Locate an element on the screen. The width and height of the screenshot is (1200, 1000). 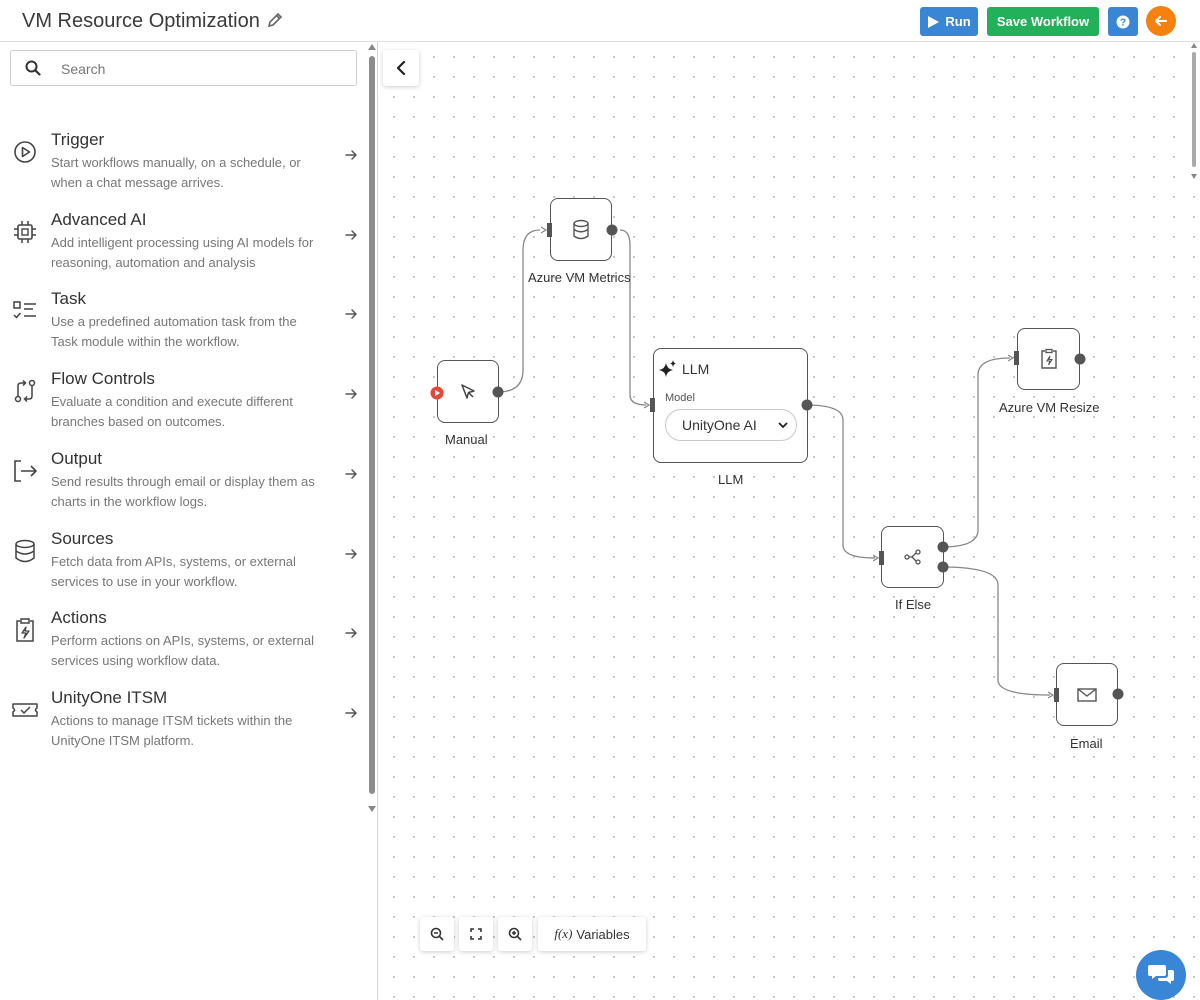
database-icon is located at coordinates (581, 229).